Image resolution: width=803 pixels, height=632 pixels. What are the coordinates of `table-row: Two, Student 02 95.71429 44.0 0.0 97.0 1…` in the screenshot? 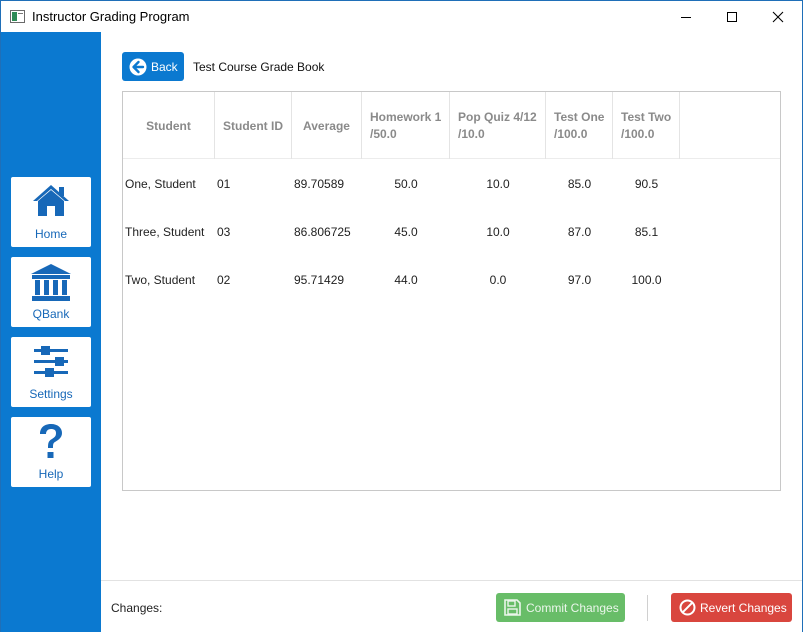 It's located at (451, 280).